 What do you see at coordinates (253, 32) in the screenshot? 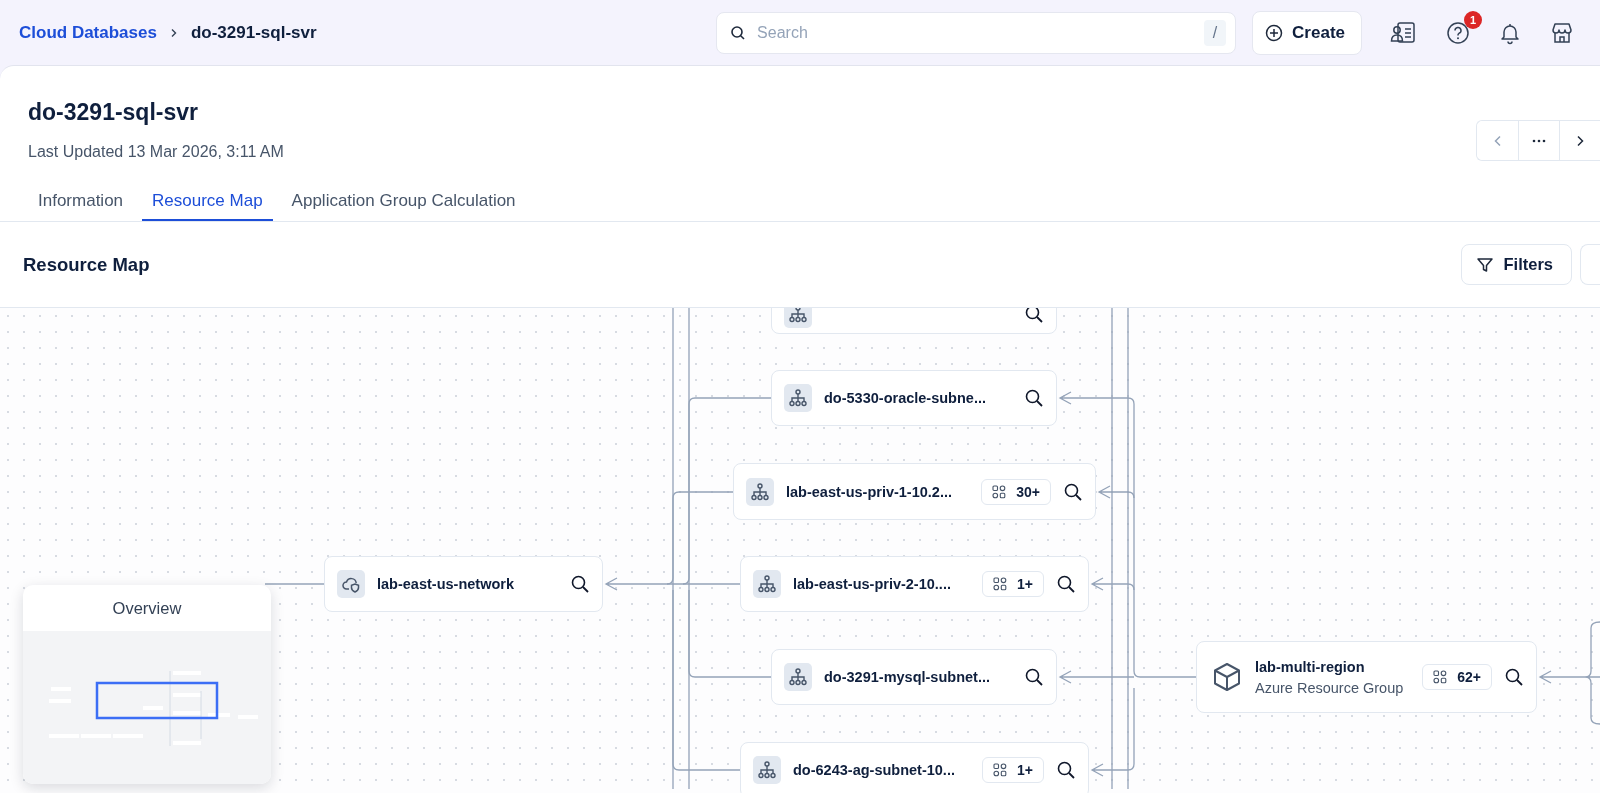
I see `breadcrumb-current: do-3291-sql-svr` at bounding box center [253, 32].